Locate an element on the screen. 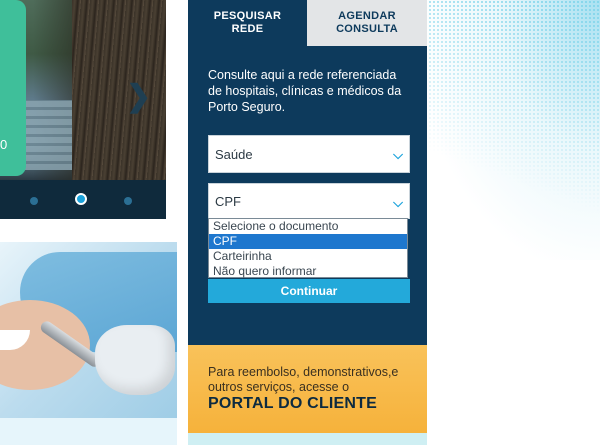  photo-gloved-hand is located at coordinates (135, 360).